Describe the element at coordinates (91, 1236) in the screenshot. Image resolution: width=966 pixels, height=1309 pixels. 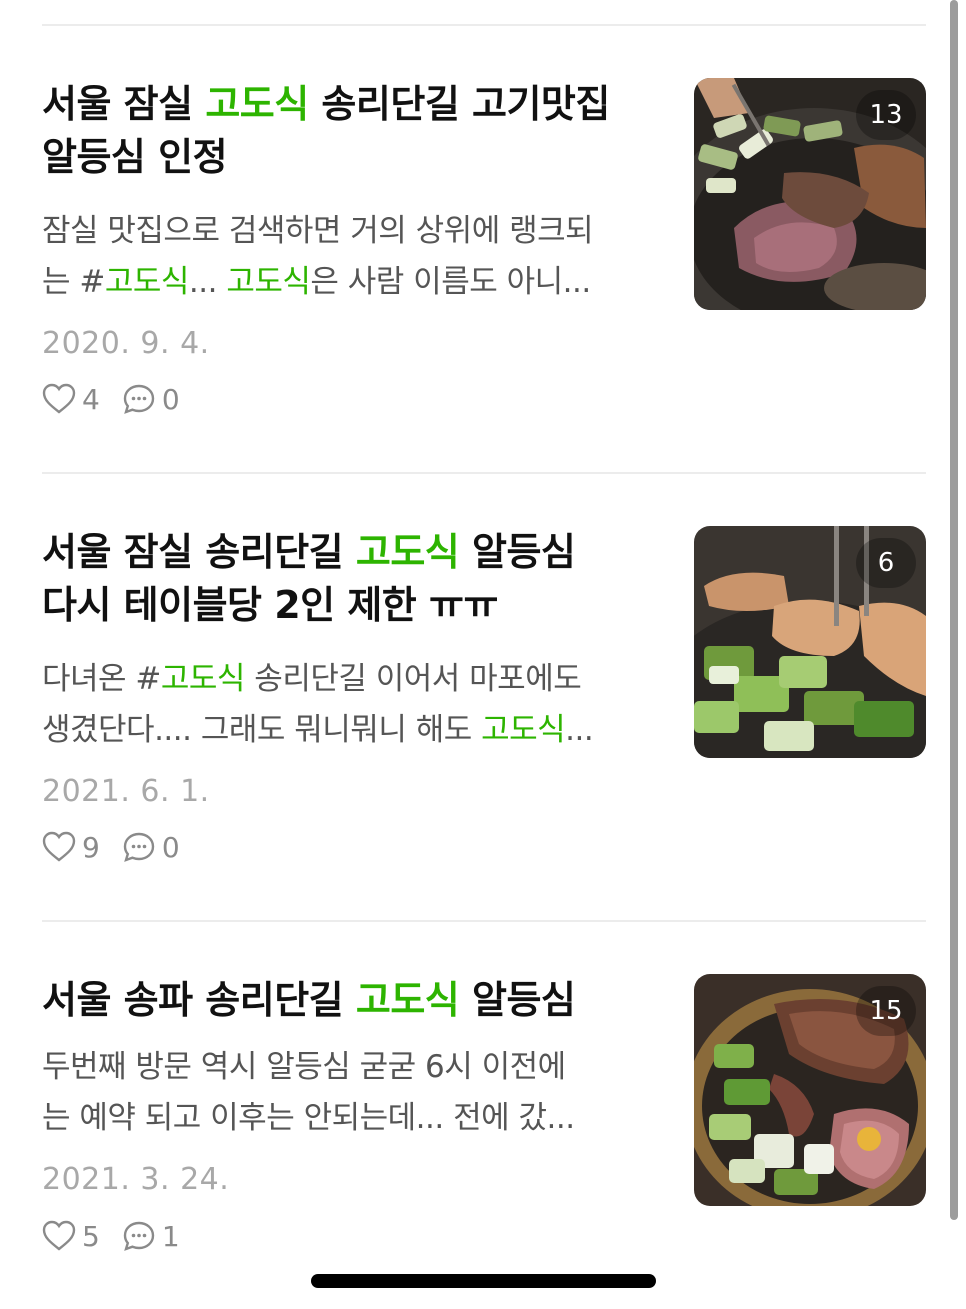
I see `like-count: 5` at that location.